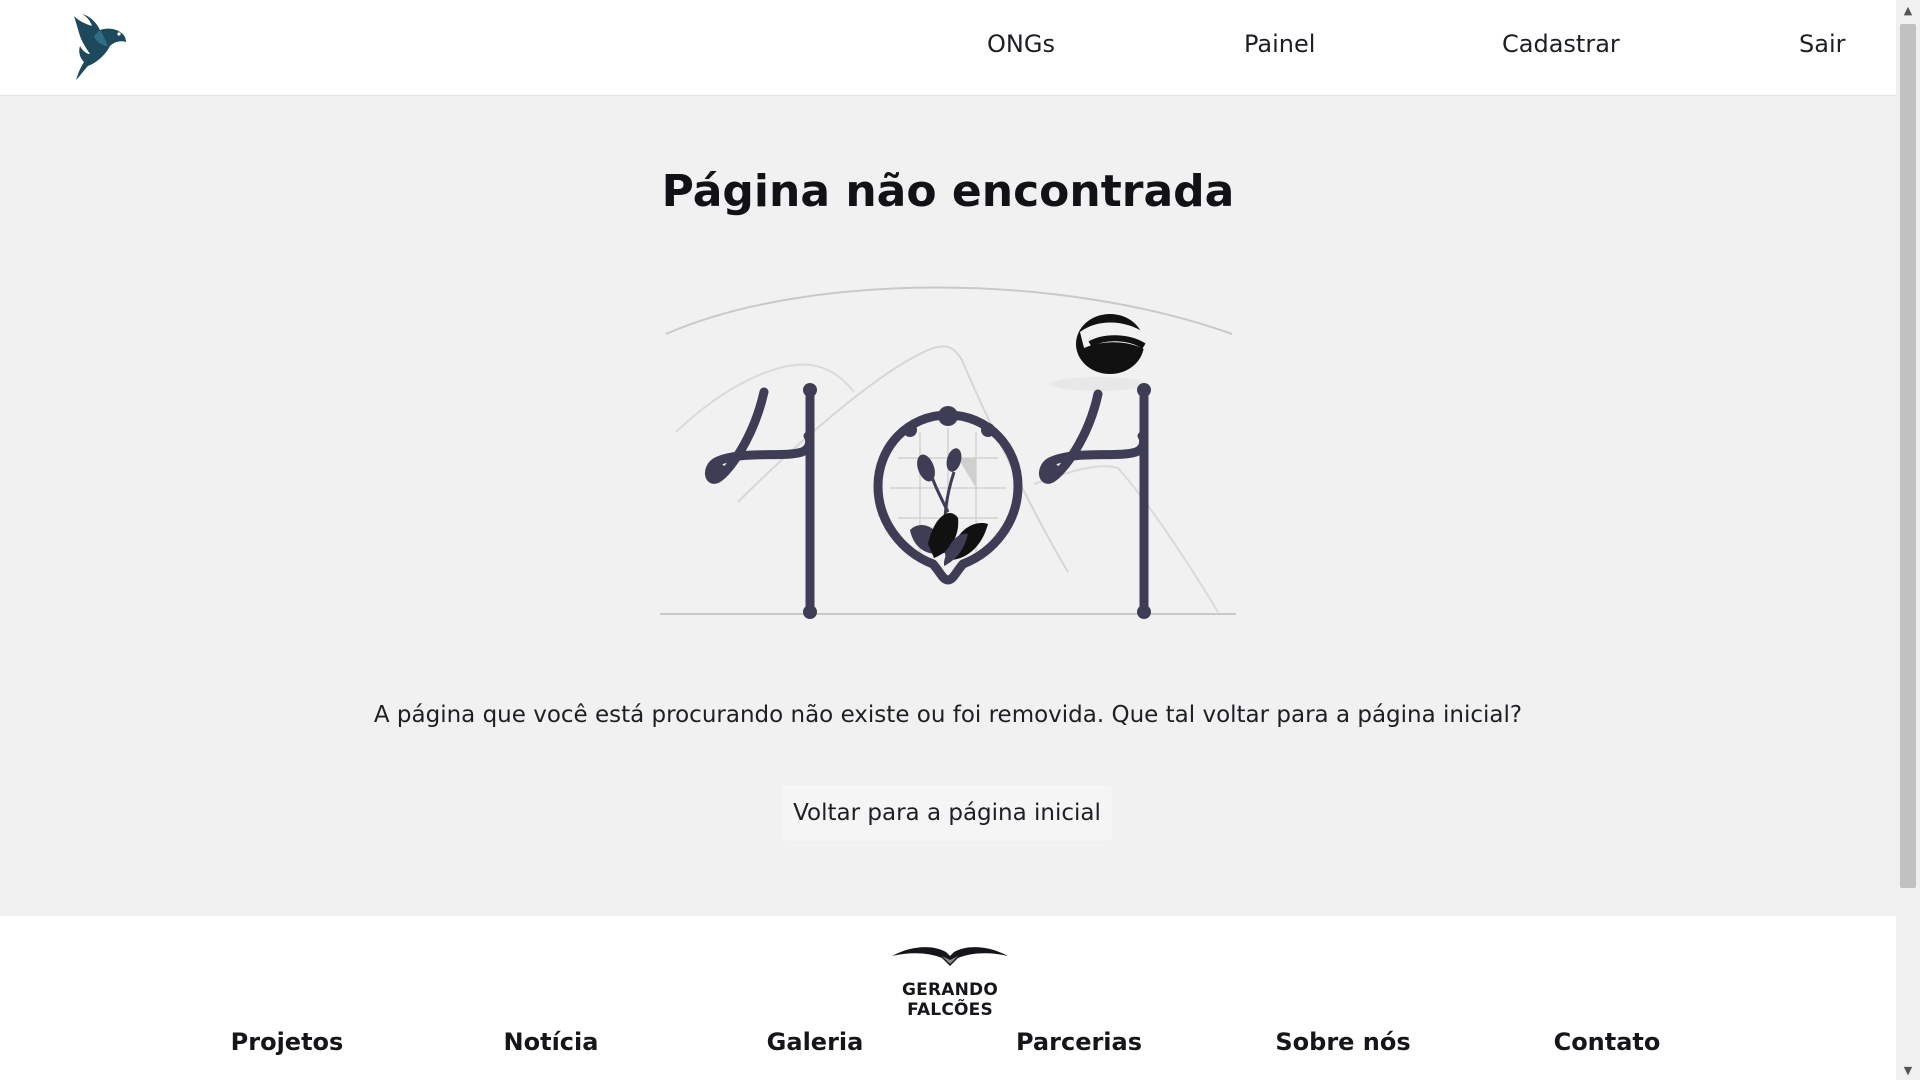 The image size is (1920, 1080). Describe the element at coordinates (950, 956) in the screenshot. I see `falcon-wings-logo` at that location.